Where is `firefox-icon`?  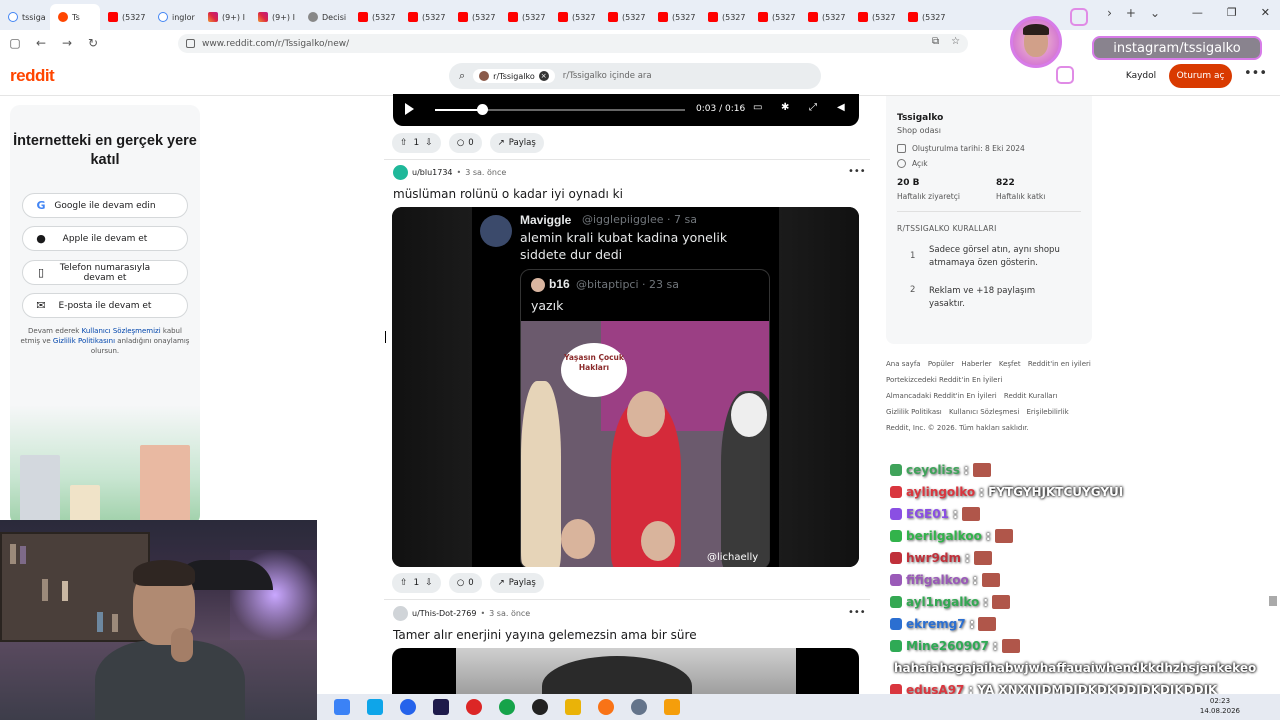
firefox-icon is located at coordinates (606, 707).